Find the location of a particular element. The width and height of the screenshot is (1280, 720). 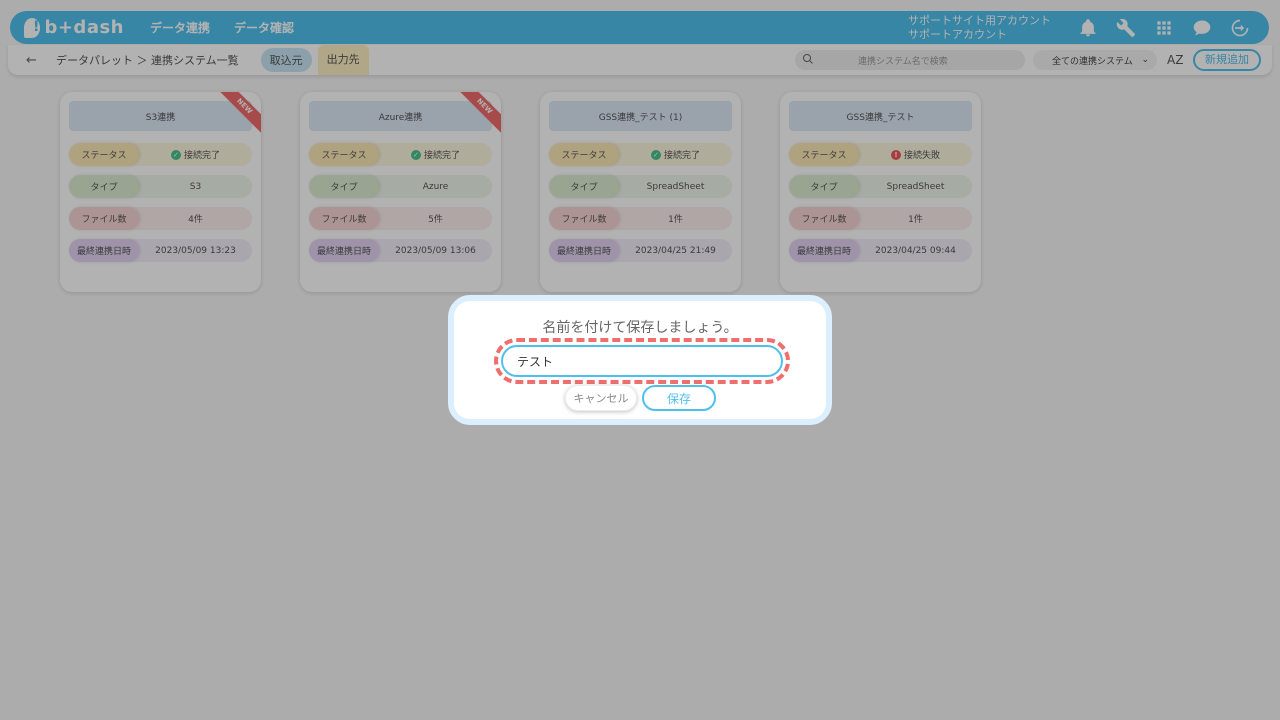

dialog-title: 名前を付けて保存しましょう。 is located at coordinates (640, 328).